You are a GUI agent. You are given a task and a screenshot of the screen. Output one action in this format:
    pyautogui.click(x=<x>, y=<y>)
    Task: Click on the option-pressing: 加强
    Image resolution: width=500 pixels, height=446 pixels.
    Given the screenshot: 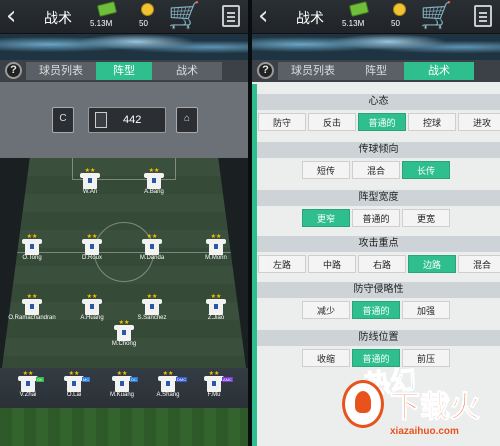 What is the action you would take?
    pyautogui.click(x=426, y=310)
    